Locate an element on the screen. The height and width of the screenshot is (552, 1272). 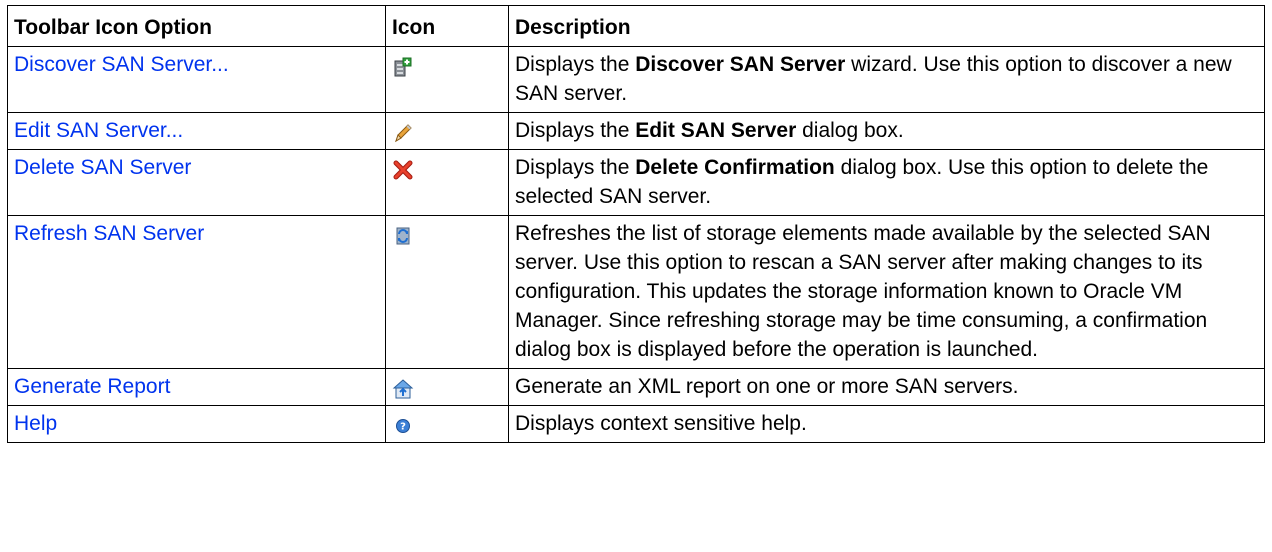
discover-server-icon is located at coordinates (403, 67).